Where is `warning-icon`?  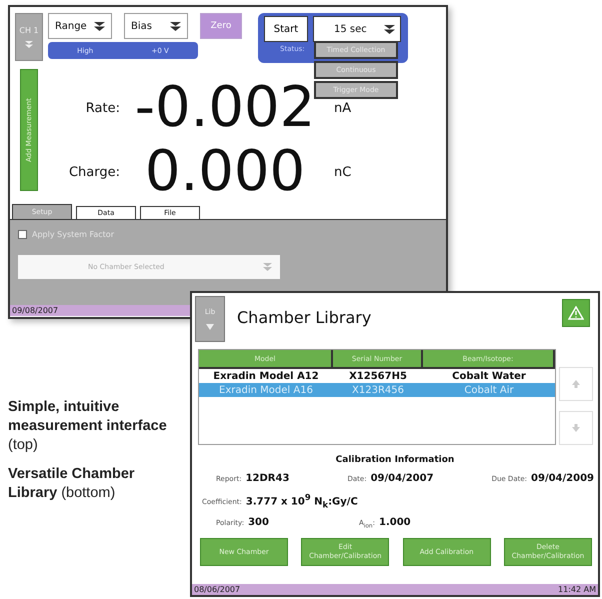 warning-icon is located at coordinates (576, 313).